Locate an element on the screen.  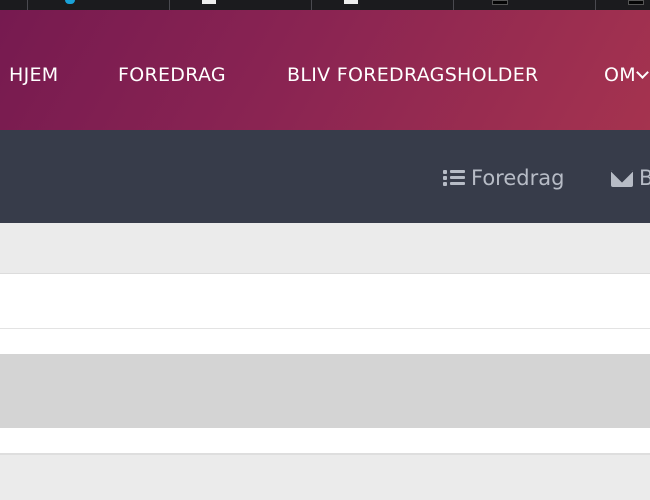
nav-item-label: OM is located at coordinates (620, 75).